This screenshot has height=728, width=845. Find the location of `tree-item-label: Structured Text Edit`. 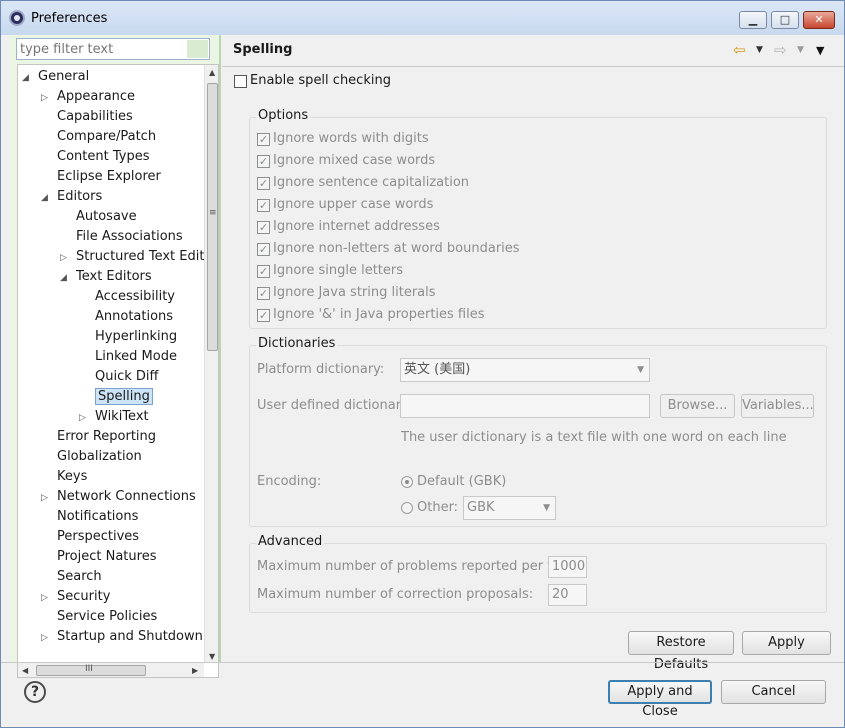

tree-item-label: Structured Text Edit is located at coordinates (140, 256).